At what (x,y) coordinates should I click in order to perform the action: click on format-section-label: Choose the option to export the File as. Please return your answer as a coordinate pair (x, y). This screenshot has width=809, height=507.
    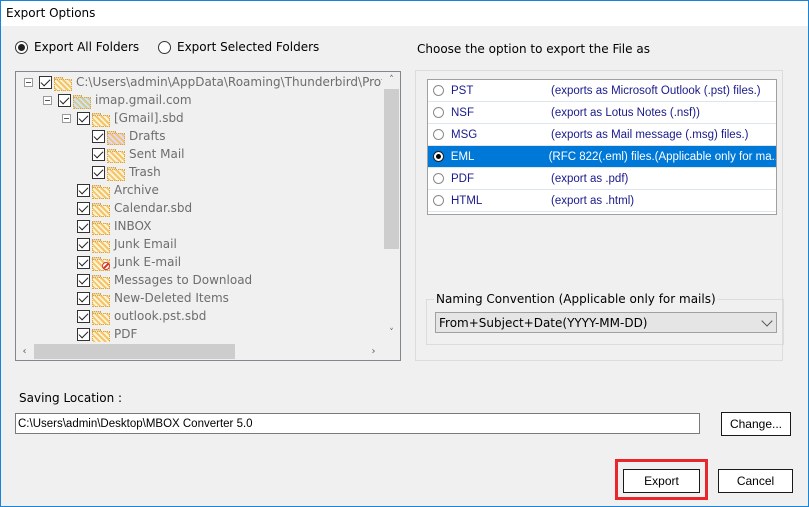
    Looking at the image, I should click on (533, 49).